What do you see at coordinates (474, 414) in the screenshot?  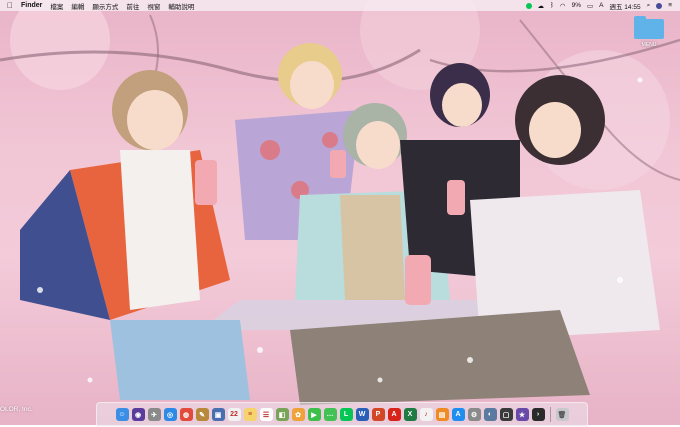 I see `dock-system-preferences-icon: ⚙` at bounding box center [474, 414].